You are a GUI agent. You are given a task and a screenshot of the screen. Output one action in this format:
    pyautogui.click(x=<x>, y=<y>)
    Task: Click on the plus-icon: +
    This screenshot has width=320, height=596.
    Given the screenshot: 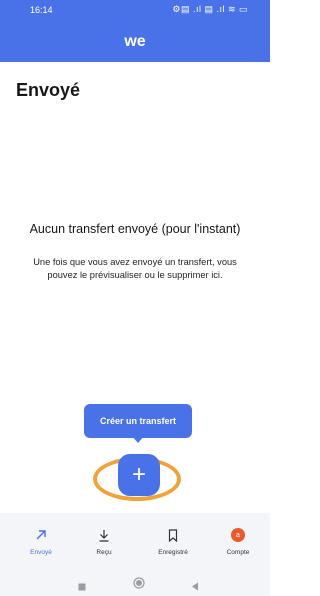 What is the action you would take?
    pyautogui.click(x=138, y=474)
    